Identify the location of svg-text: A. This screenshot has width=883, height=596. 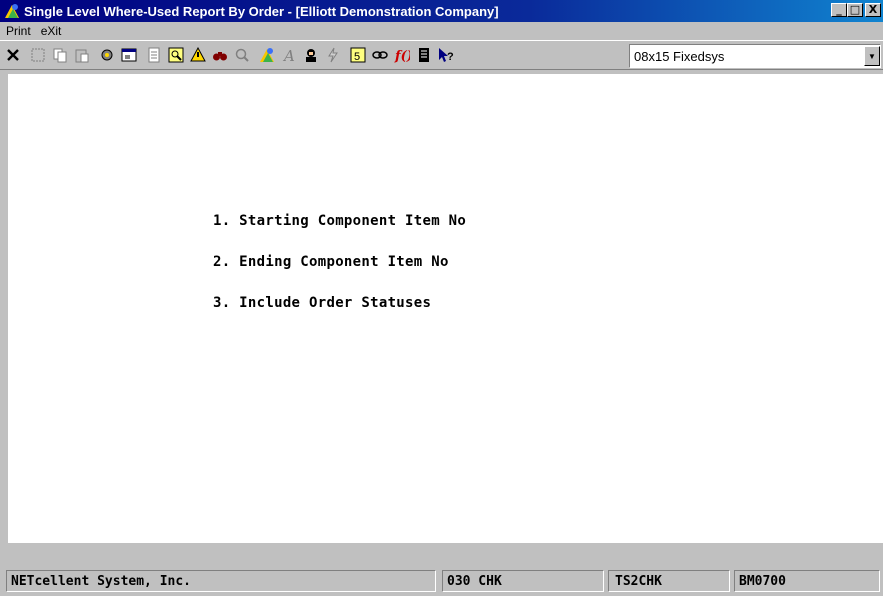
(288, 55).